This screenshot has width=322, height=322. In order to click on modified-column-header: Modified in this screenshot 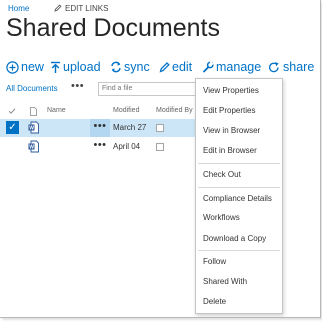, I will do `click(126, 110)`.